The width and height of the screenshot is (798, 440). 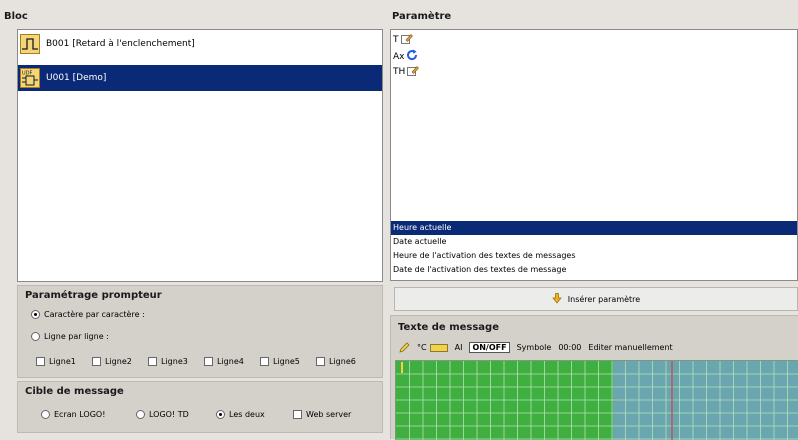 I want to click on ai-button: AI, so click(x=459, y=347).